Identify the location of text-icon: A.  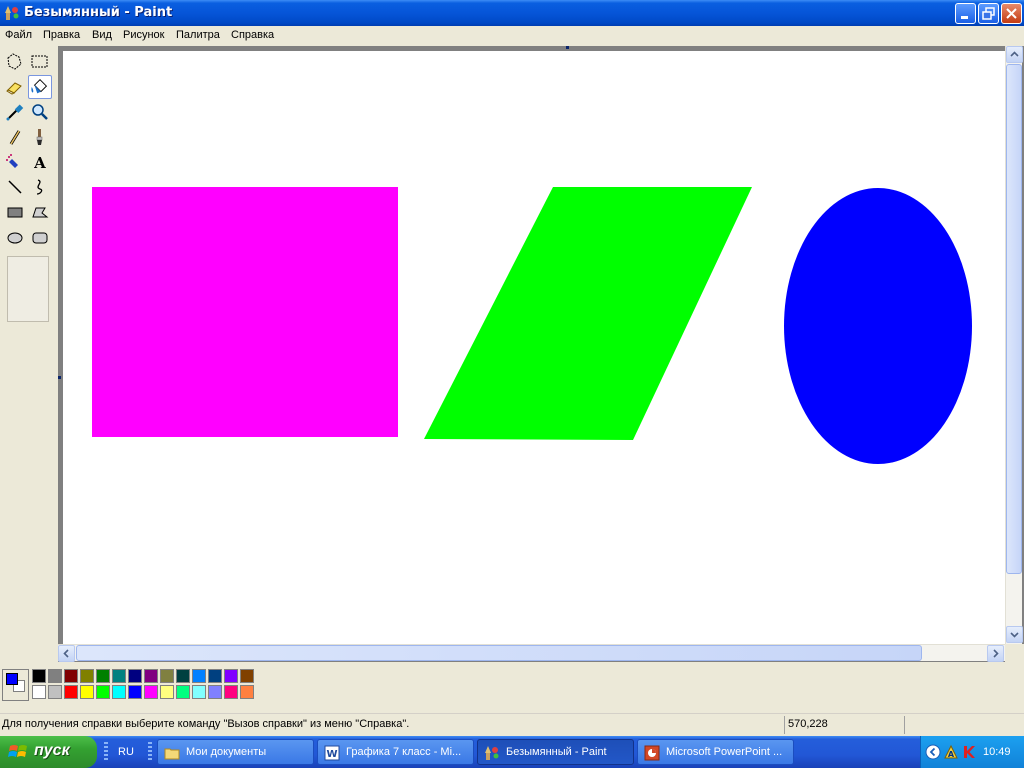
(40, 162).